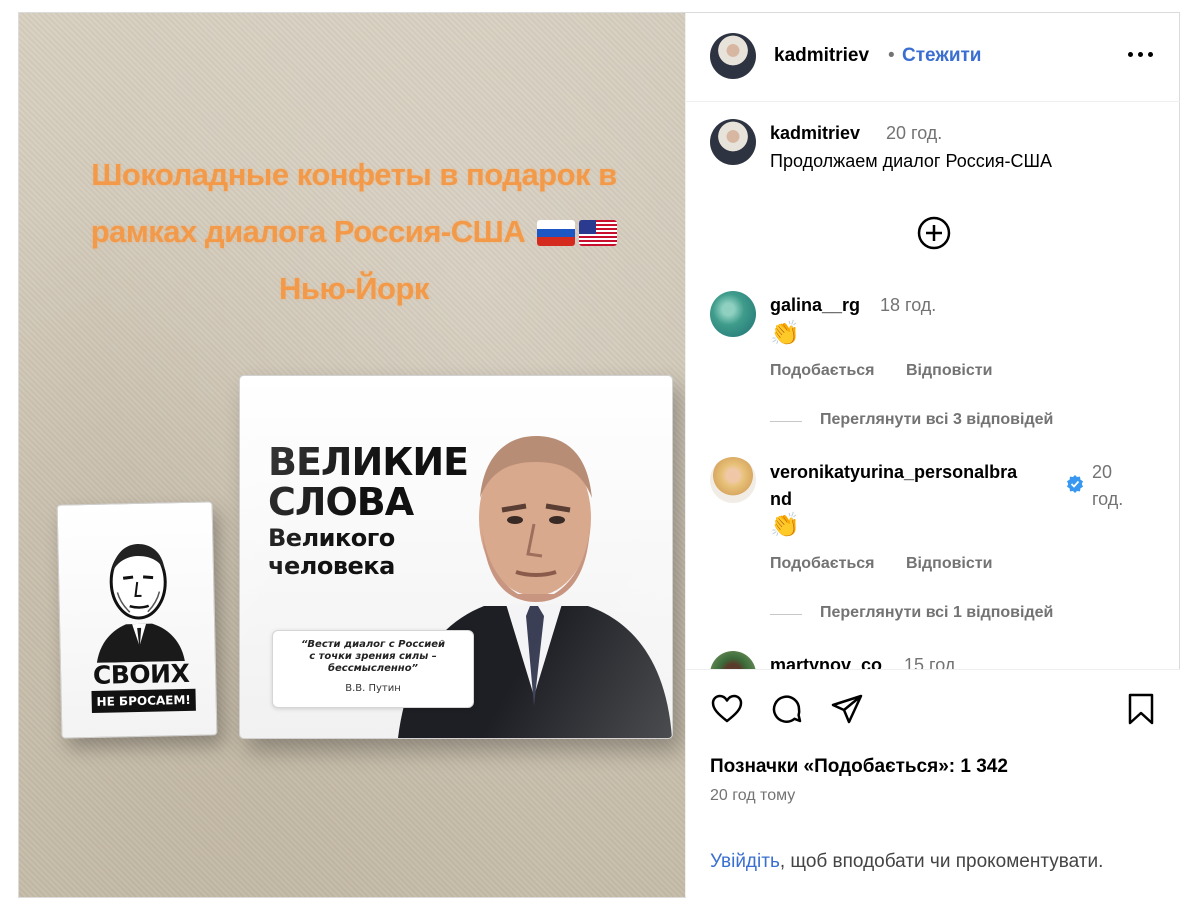 The width and height of the screenshot is (1200, 920). What do you see at coordinates (821, 56) in the screenshot?
I see `author-username: kadmitriev` at bounding box center [821, 56].